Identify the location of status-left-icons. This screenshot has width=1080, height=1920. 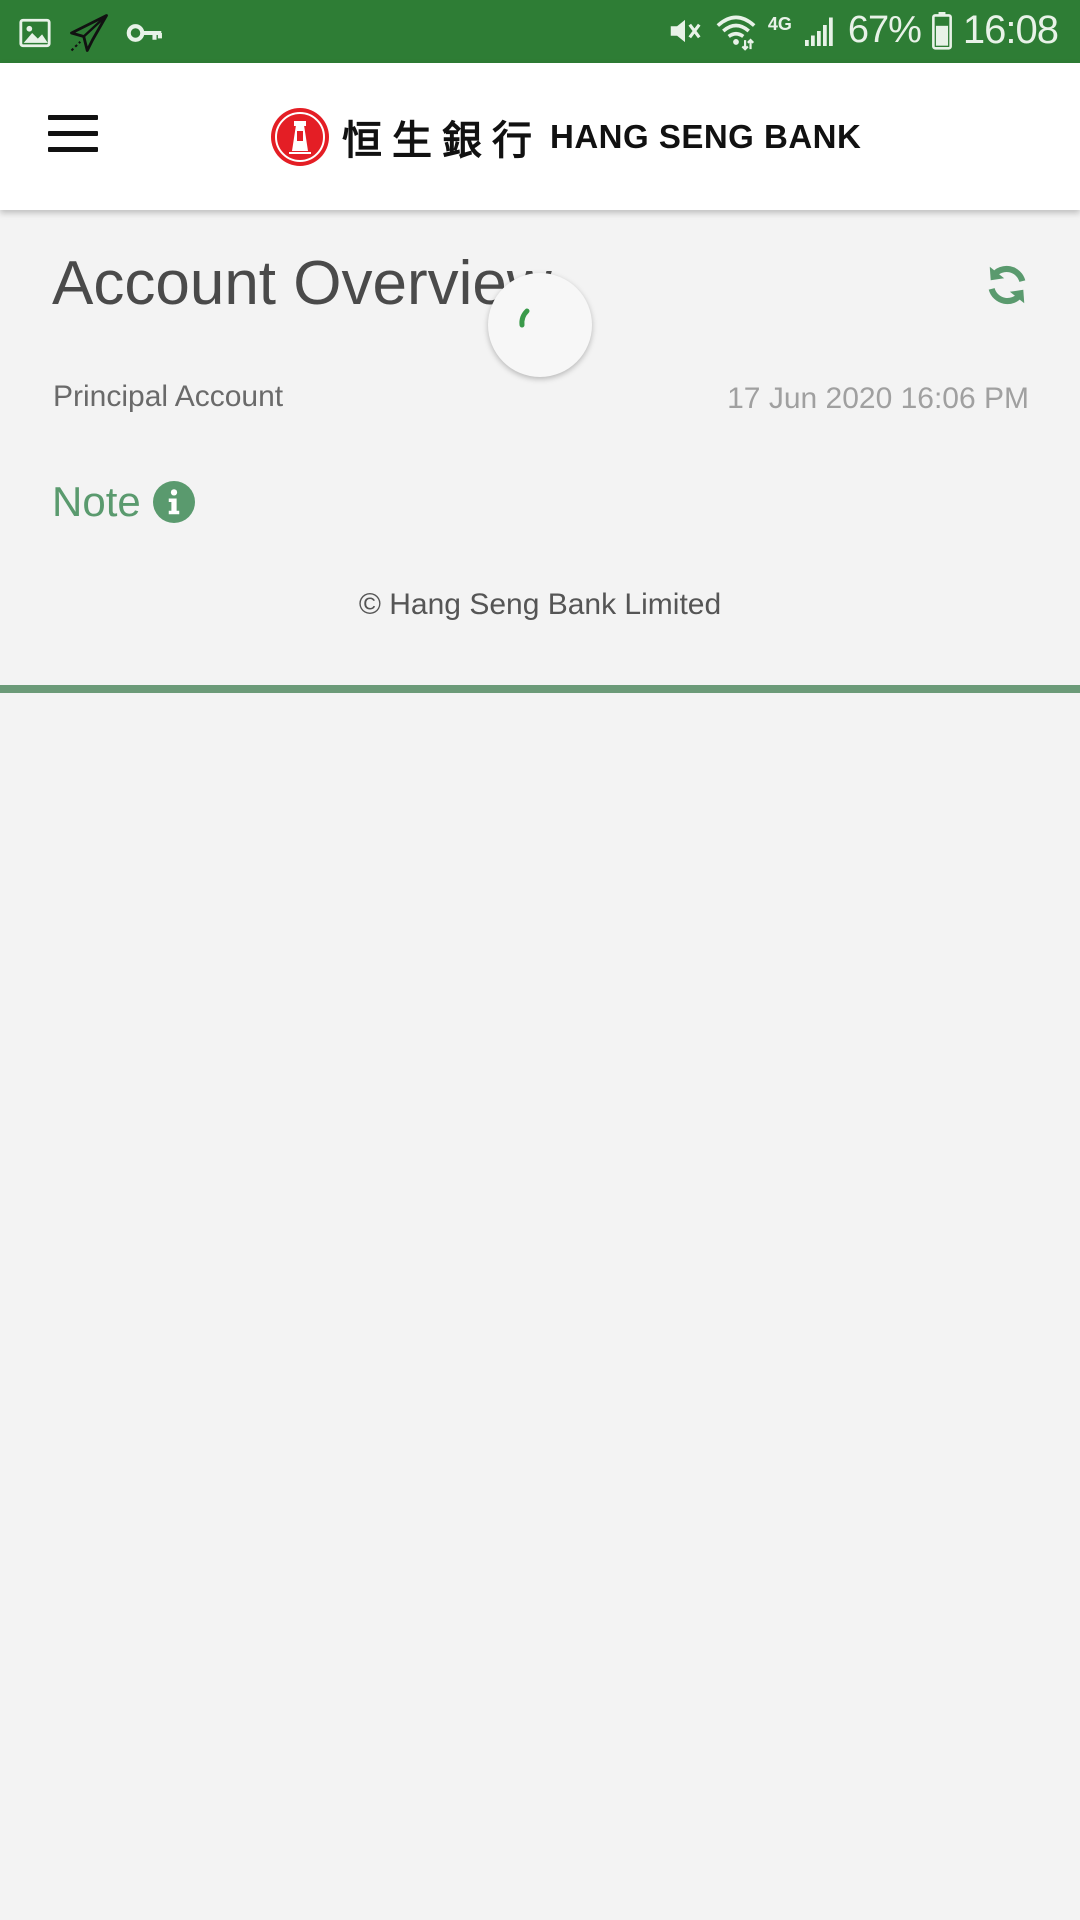
(91, 33).